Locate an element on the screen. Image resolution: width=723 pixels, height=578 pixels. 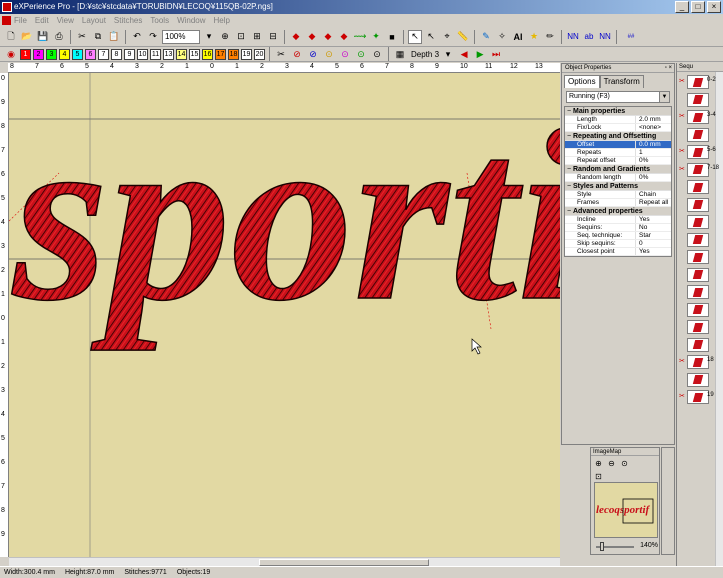
jump-icon: ⟿ is located at coordinates (360, 37).